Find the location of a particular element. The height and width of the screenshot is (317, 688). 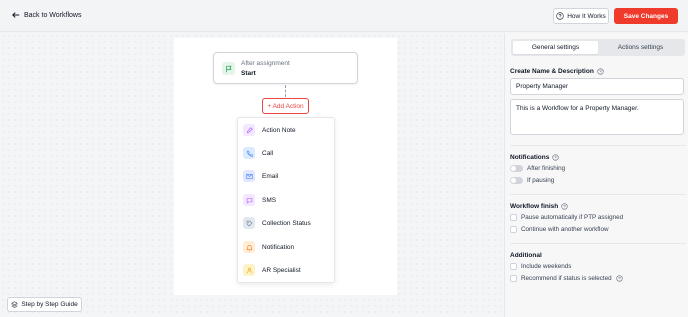

after-finishing-toggle is located at coordinates (516, 168).